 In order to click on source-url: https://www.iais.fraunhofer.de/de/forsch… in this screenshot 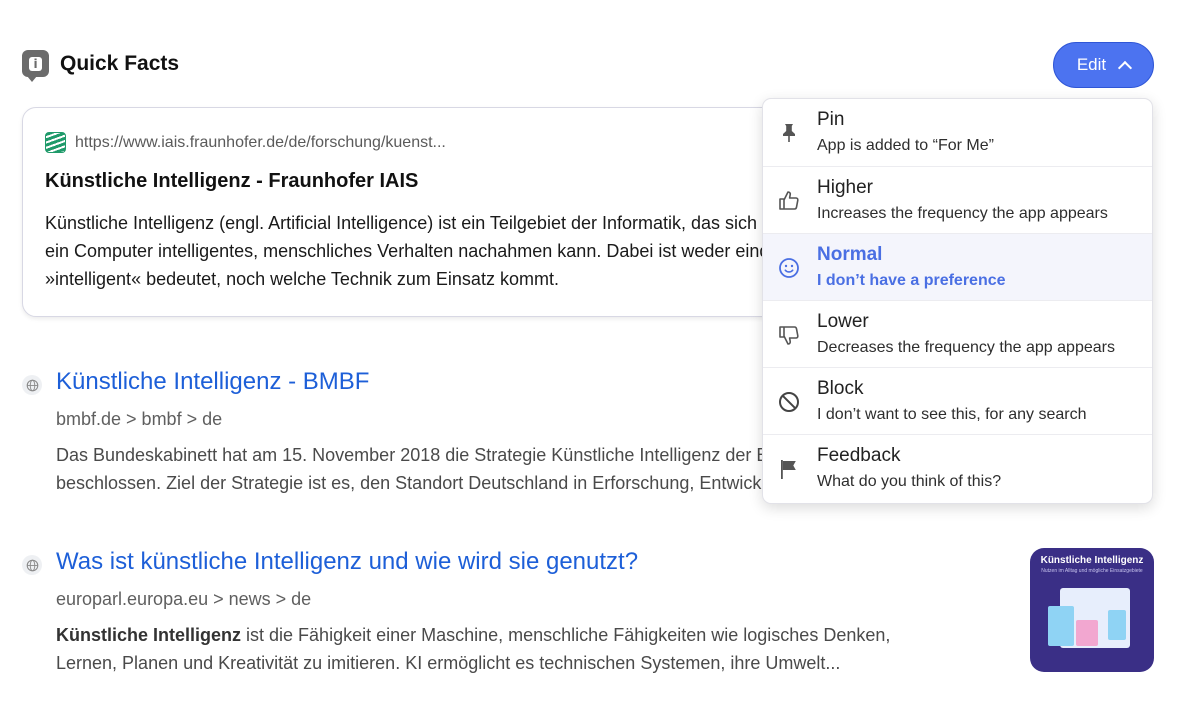, I will do `click(245, 142)`.